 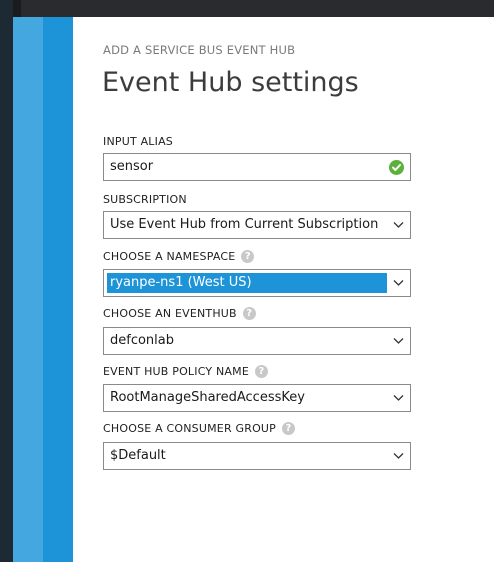 What do you see at coordinates (244, 224) in the screenshot?
I see `subscription-value: Use Event Hub from Current Subscription` at bounding box center [244, 224].